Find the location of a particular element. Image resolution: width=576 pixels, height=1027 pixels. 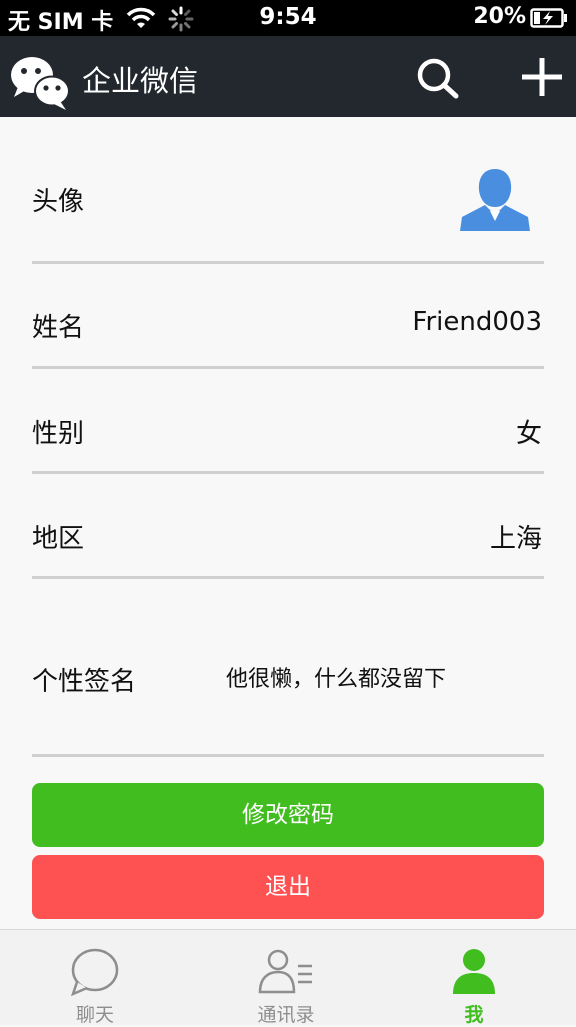

tab-me: 我 is located at coordinates (474, 978).